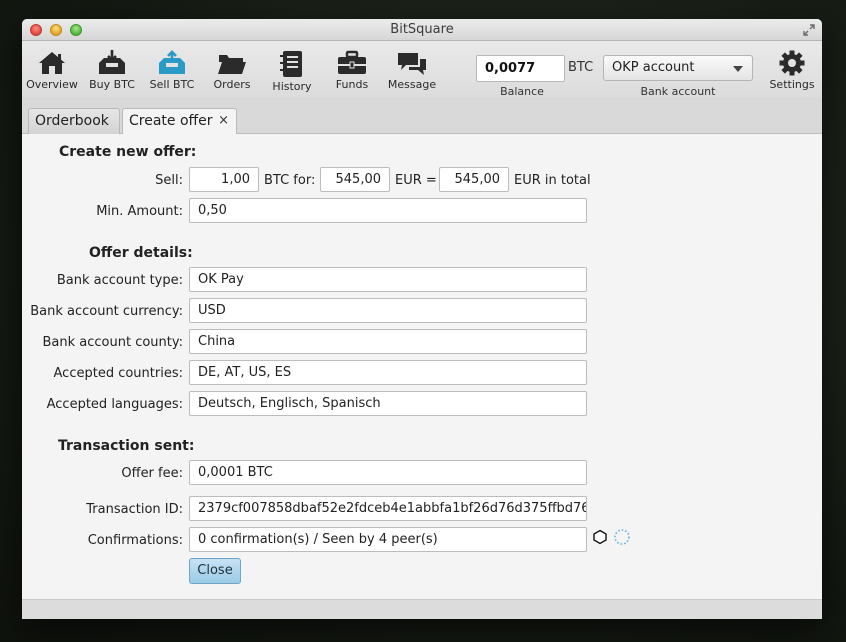 This screenshot has width=846, height=642. I want to click on tab-bar: Orderbook Create offer ×, so click(422, 116).